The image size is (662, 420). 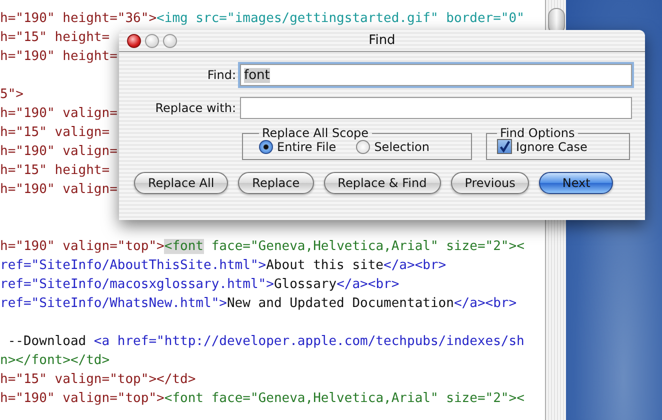 I want to click on window-title: Find, so click(x=382, y=40).